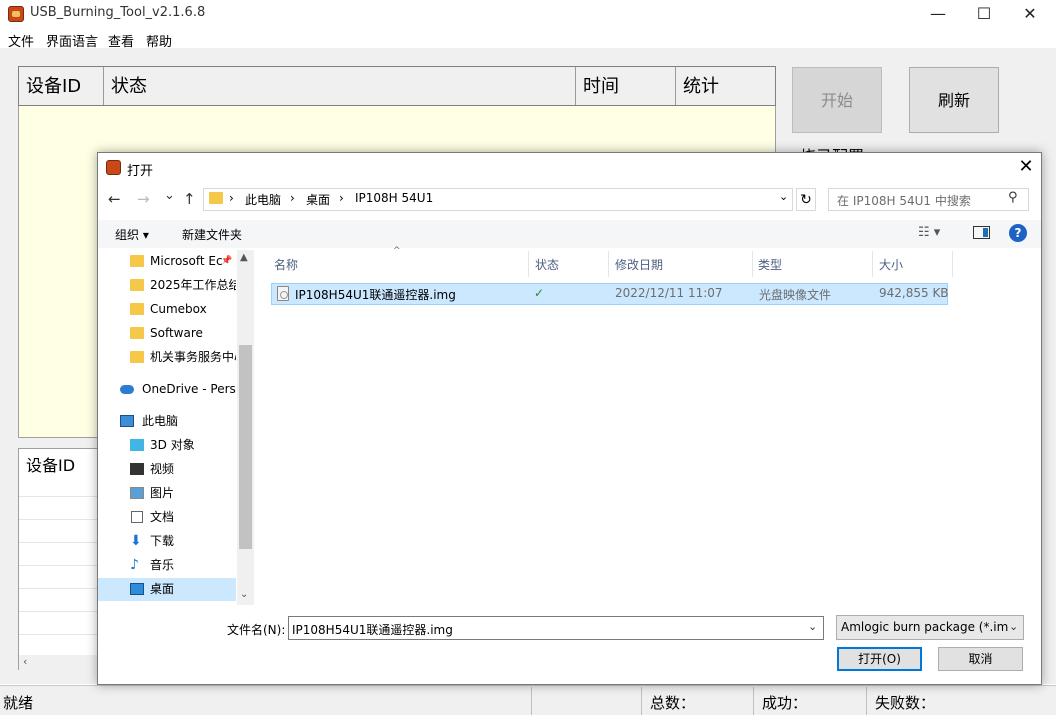 The width and height of the screenshot is (1056, 717). I want to click on refresh-button: 刷新, so click(954, 100).